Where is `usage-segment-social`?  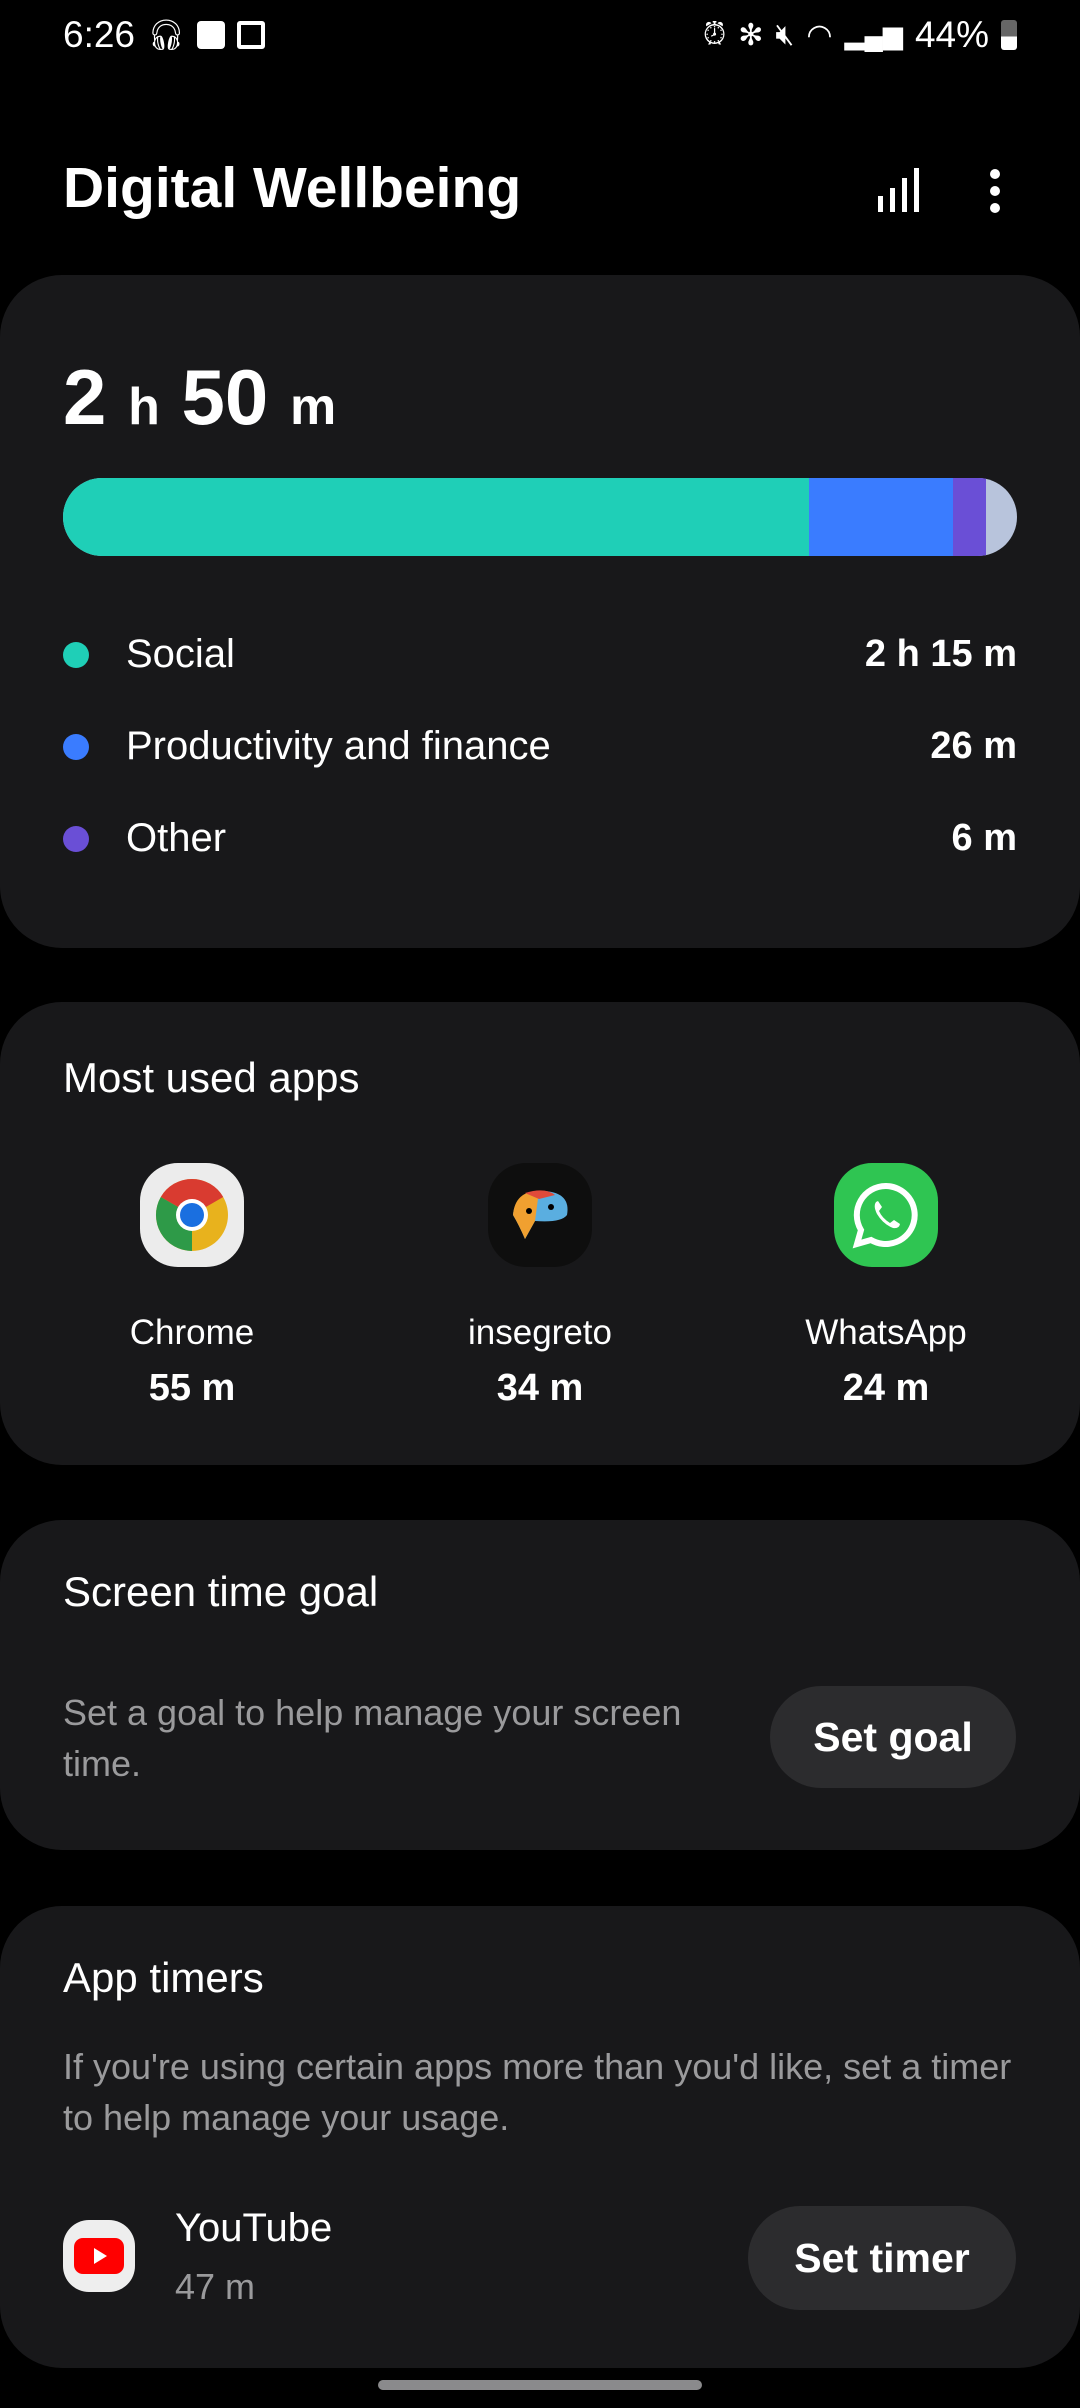
usage-segment-social is located at coordinates (436, 517).